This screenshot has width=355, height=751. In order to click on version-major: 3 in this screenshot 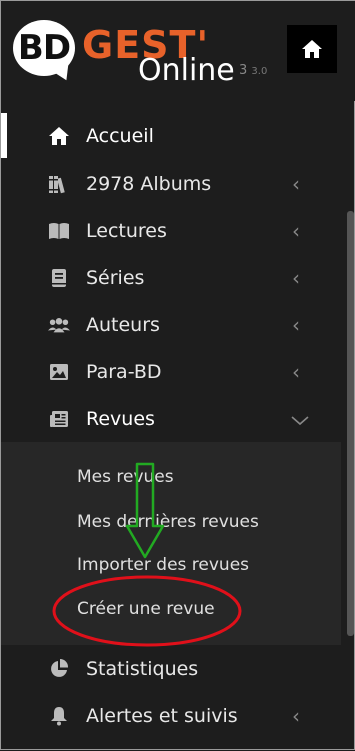, I will do `click(243, 70)`.